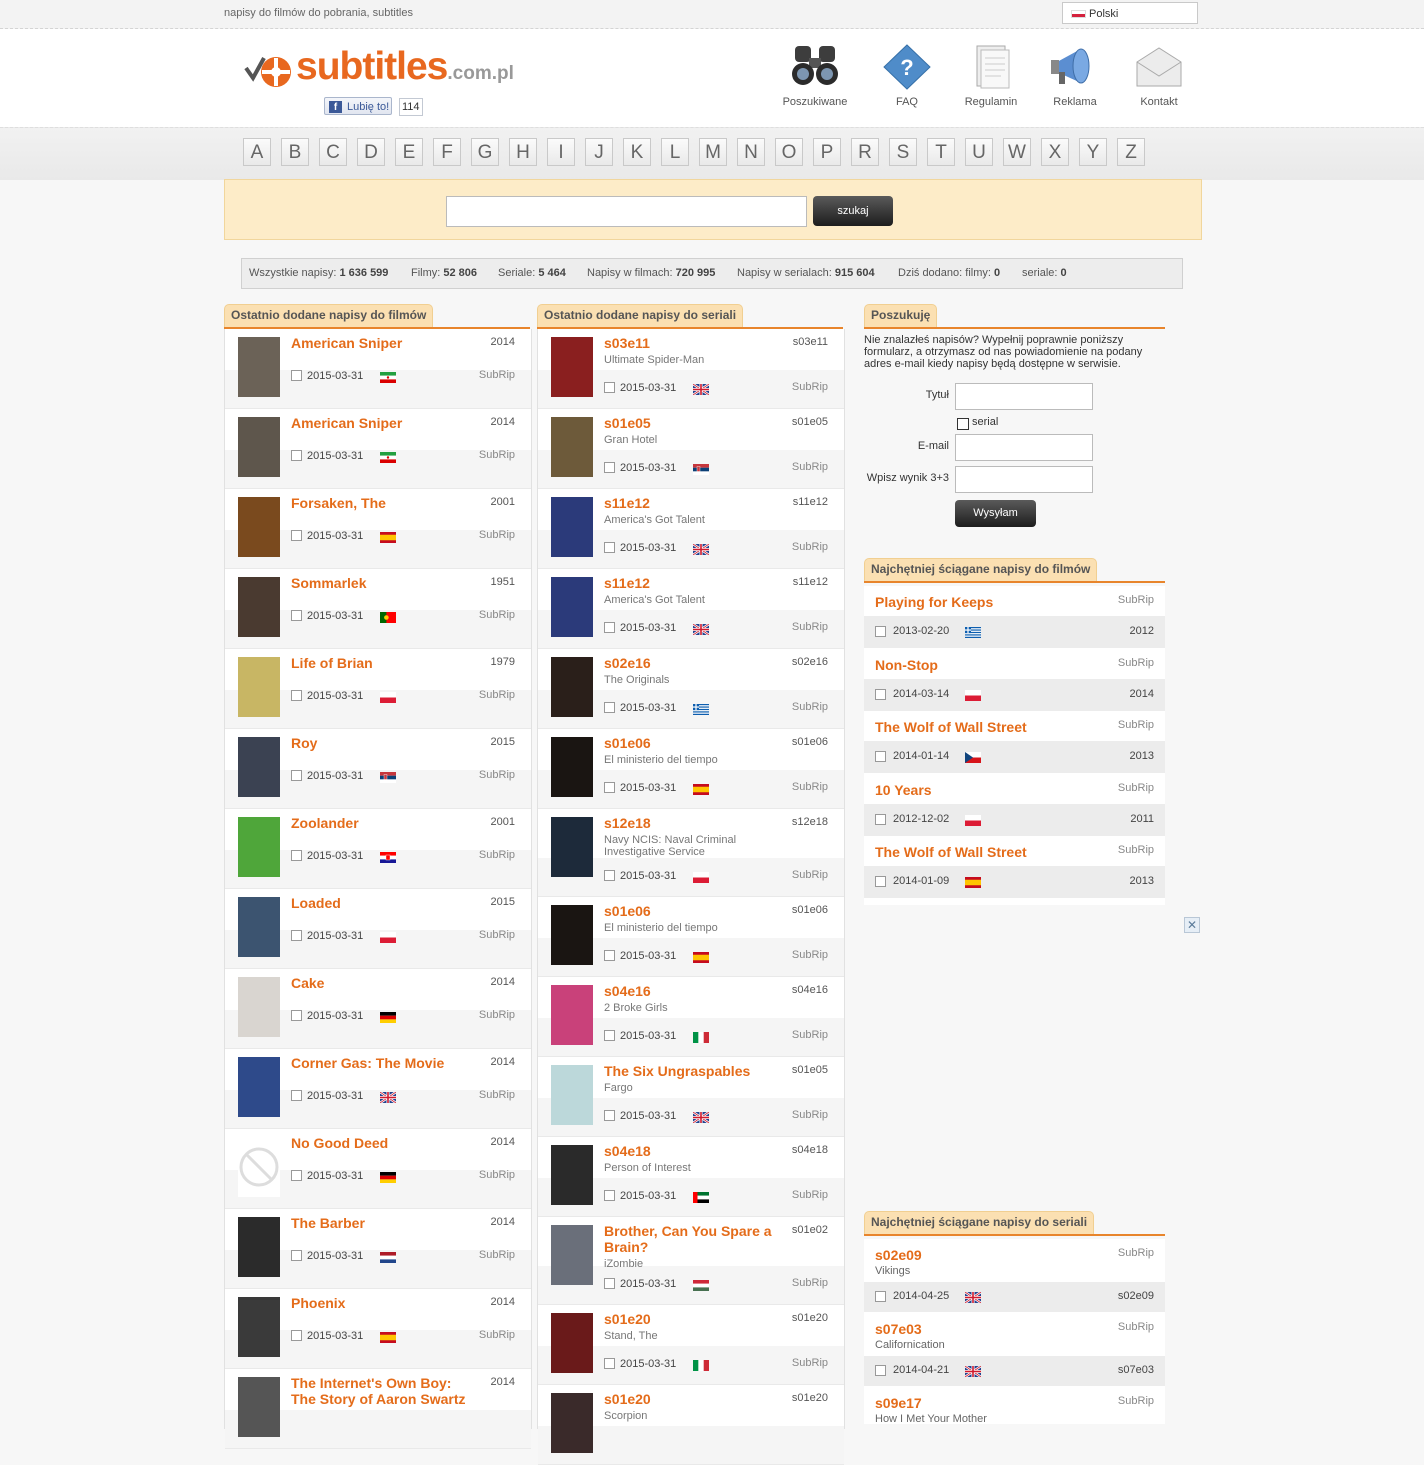  Describe the element at coordinates (991, 76) in the screenshot. I see `nav-regulamin: Regulamin` at that location.